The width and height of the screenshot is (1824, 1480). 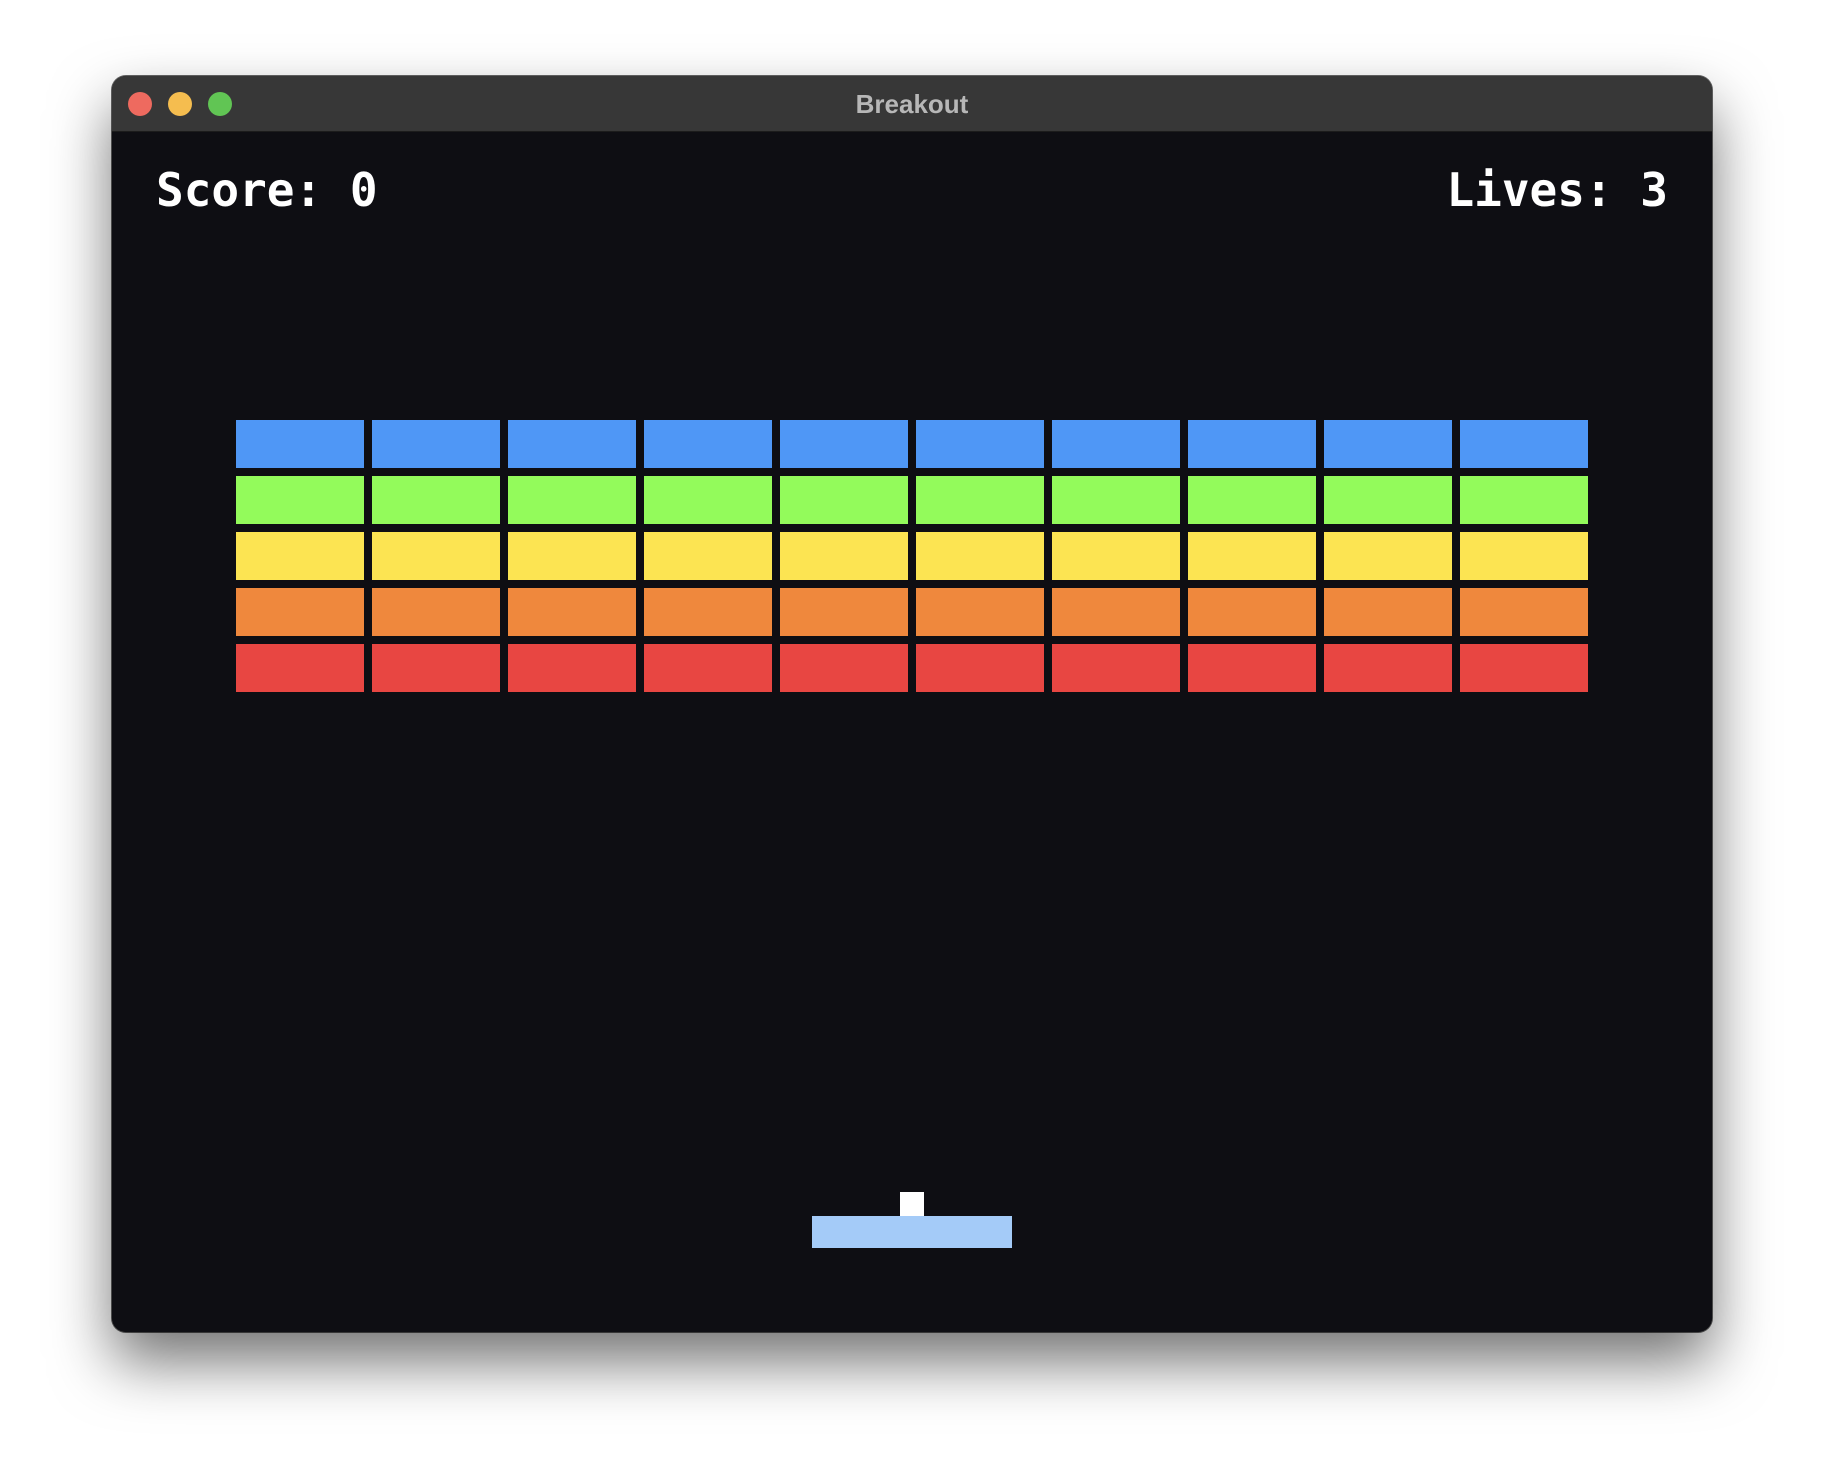 What do you see at coordinates (912, 1204) in the screenshot?
I see `ball` at bounding box center [912, 1204].